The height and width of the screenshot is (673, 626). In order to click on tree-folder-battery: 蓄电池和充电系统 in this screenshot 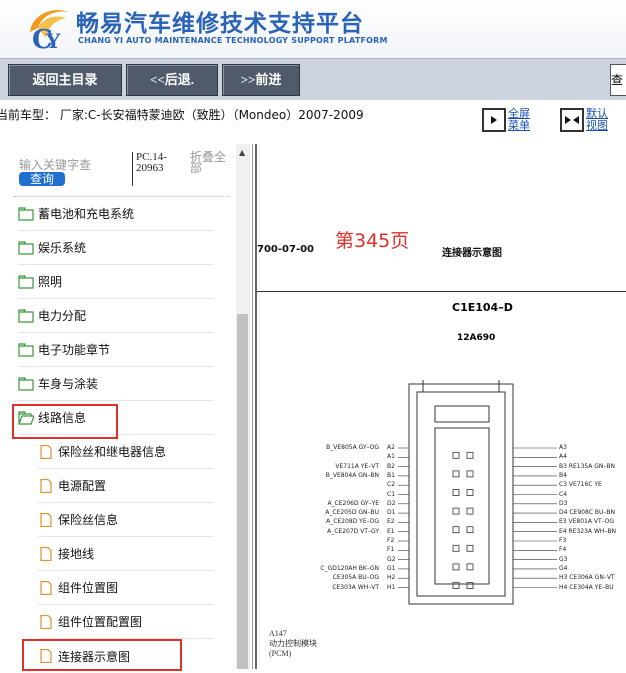, I will do `click(116, 214)`.